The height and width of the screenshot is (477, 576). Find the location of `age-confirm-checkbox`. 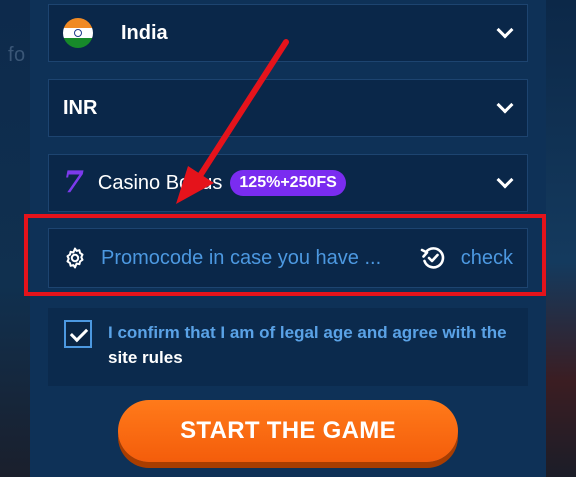

age-confirm-checkbox is located at coordinates (78, 334).